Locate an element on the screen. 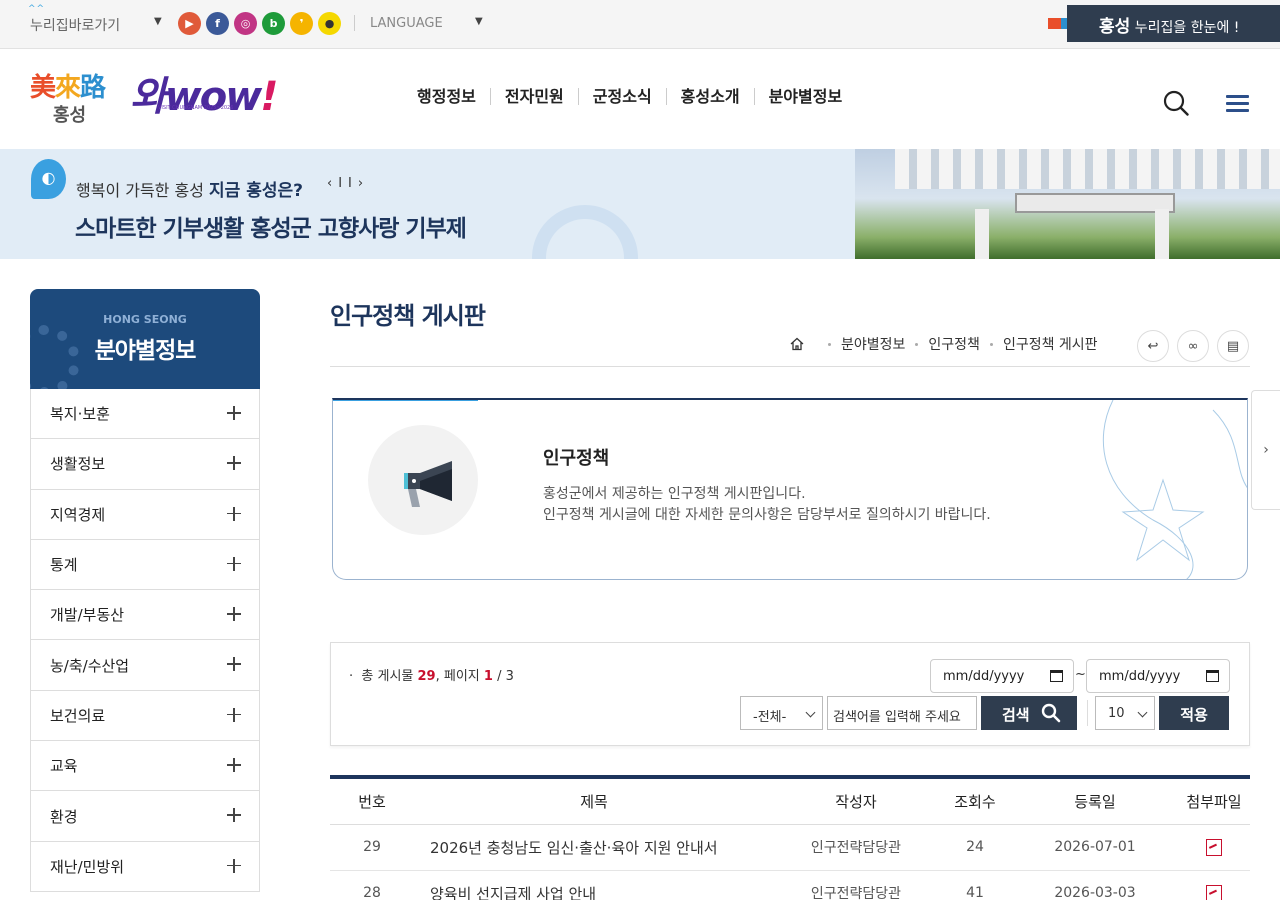 The height and width of the screenshot is (900, 1280). lnb-item: 복지·보훈 is located at coordinates (145, 414).